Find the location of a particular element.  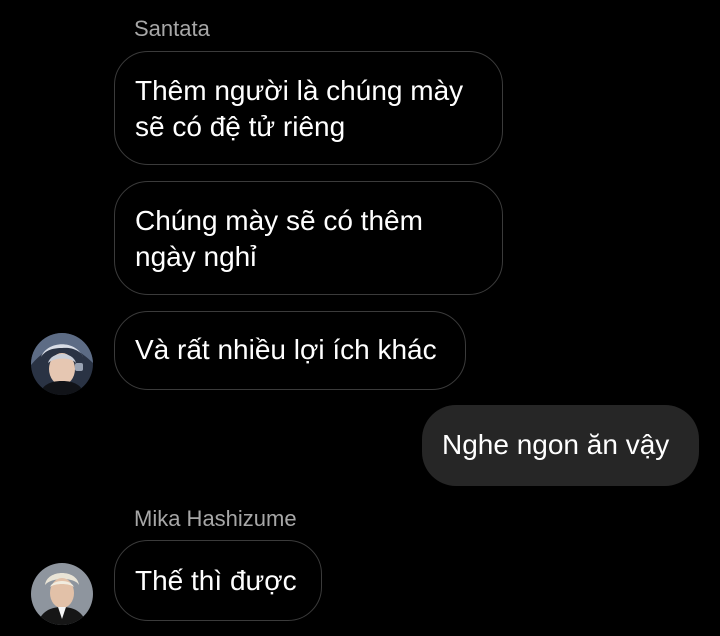

message-bubble: Thế thì được is located at coordinates (218, 580).